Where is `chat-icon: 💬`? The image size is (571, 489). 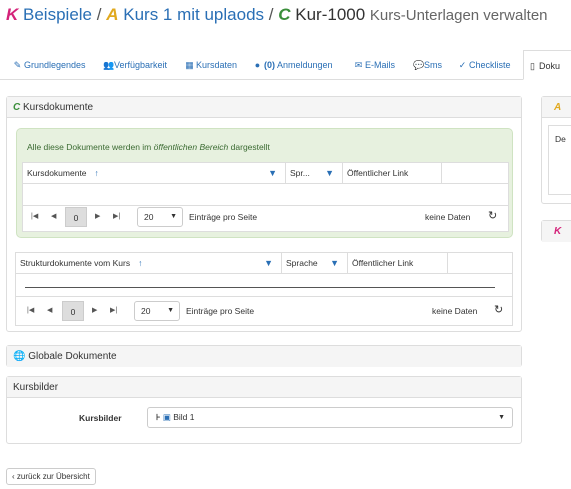
chat-icon: 💬 is located at coordinates (419, 65).